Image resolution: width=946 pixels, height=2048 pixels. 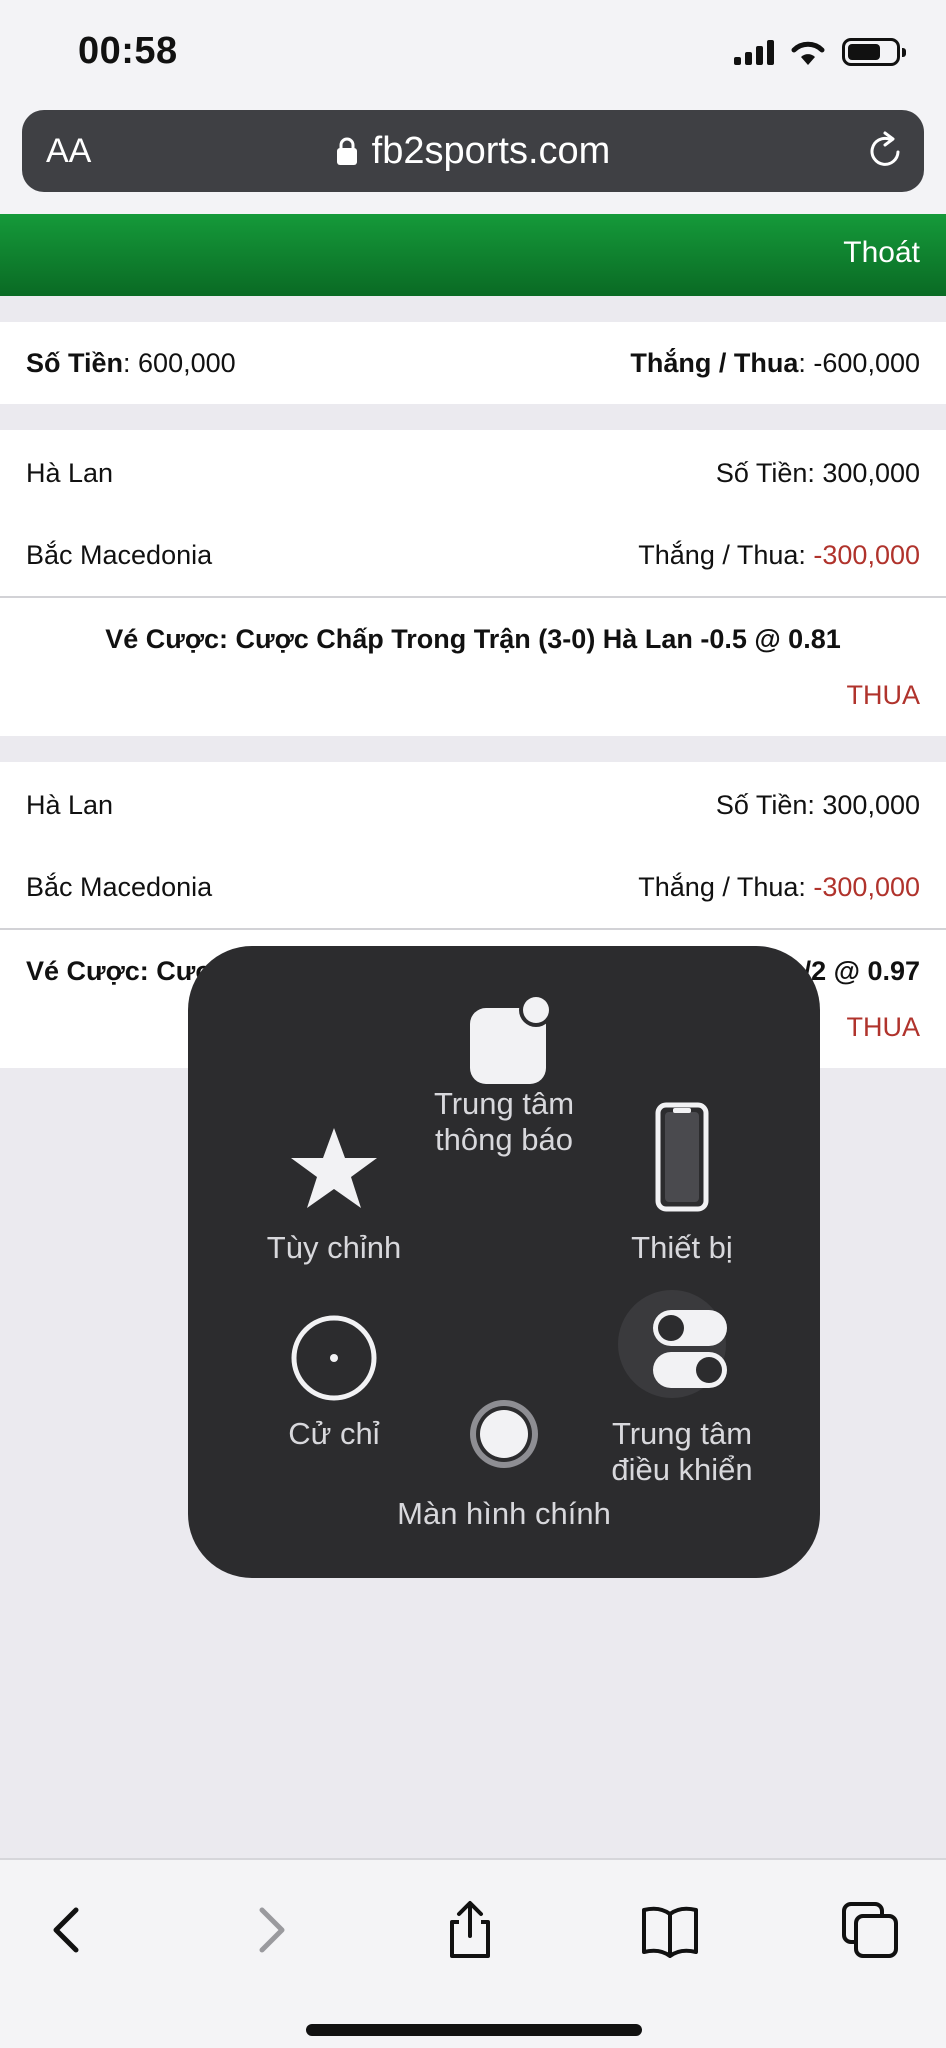 What do you see at coordinates (670, 1930) in the screenshot?
I see `bookmarks-icon` at bounding box center [670, 1930].